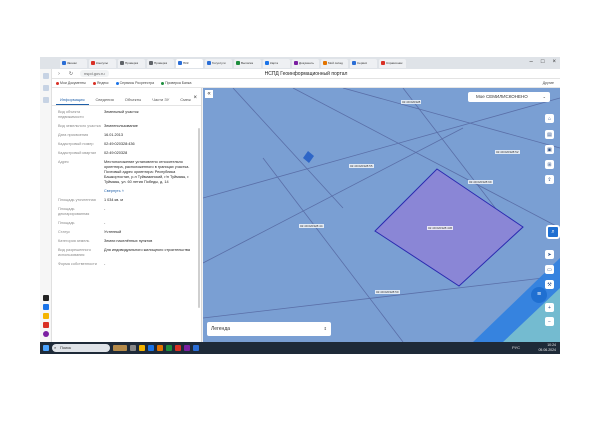 The width and height of the screenshot is (600, 424). I want to click on panel-tab: Смеж, so click(185, 99).